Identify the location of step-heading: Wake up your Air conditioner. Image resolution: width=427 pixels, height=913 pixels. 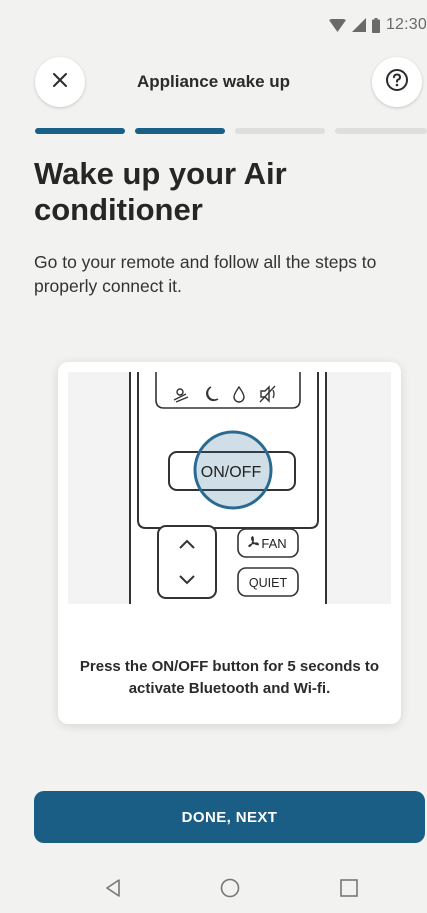
(160, 191).